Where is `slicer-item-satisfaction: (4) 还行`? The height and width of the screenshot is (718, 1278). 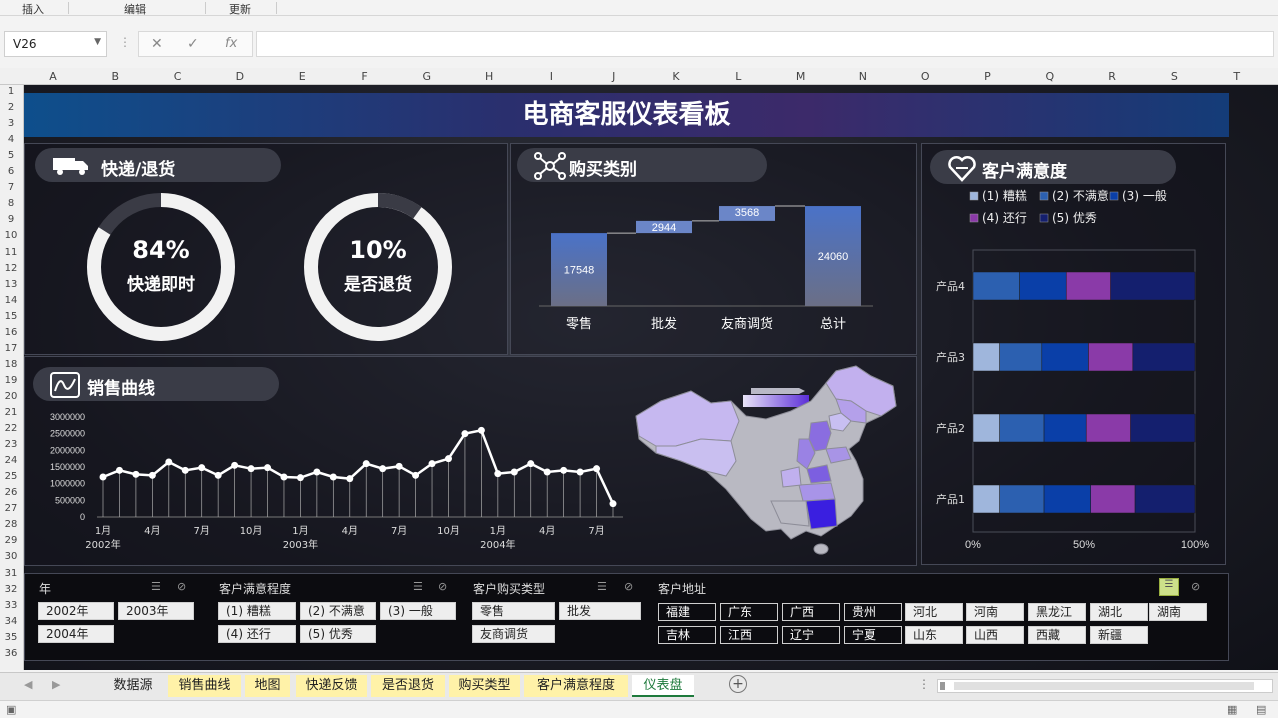 slicer-item-satisfaction: (4) 还行 is located at coordinates (257, 634).